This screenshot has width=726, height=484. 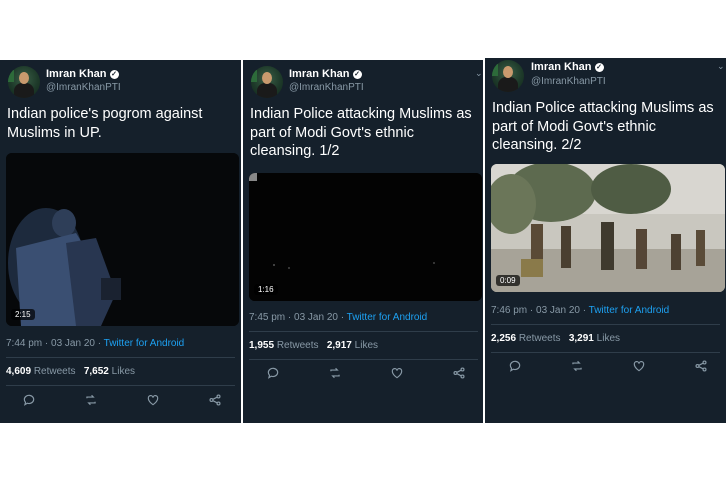 What do you see at coordinates (261, 345) in the screenshot?
I see `retweet-count: 1,955` at bounding box center [261, 345].